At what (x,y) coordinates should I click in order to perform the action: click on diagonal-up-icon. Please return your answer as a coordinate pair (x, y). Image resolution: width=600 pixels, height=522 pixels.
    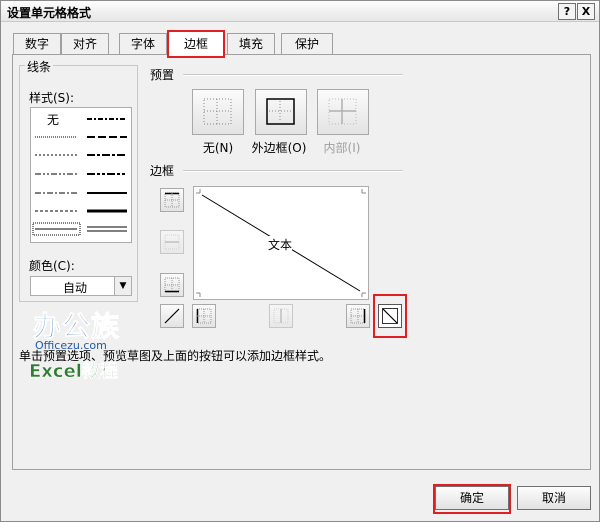
    Looking at the image, I should click on (172, 316).